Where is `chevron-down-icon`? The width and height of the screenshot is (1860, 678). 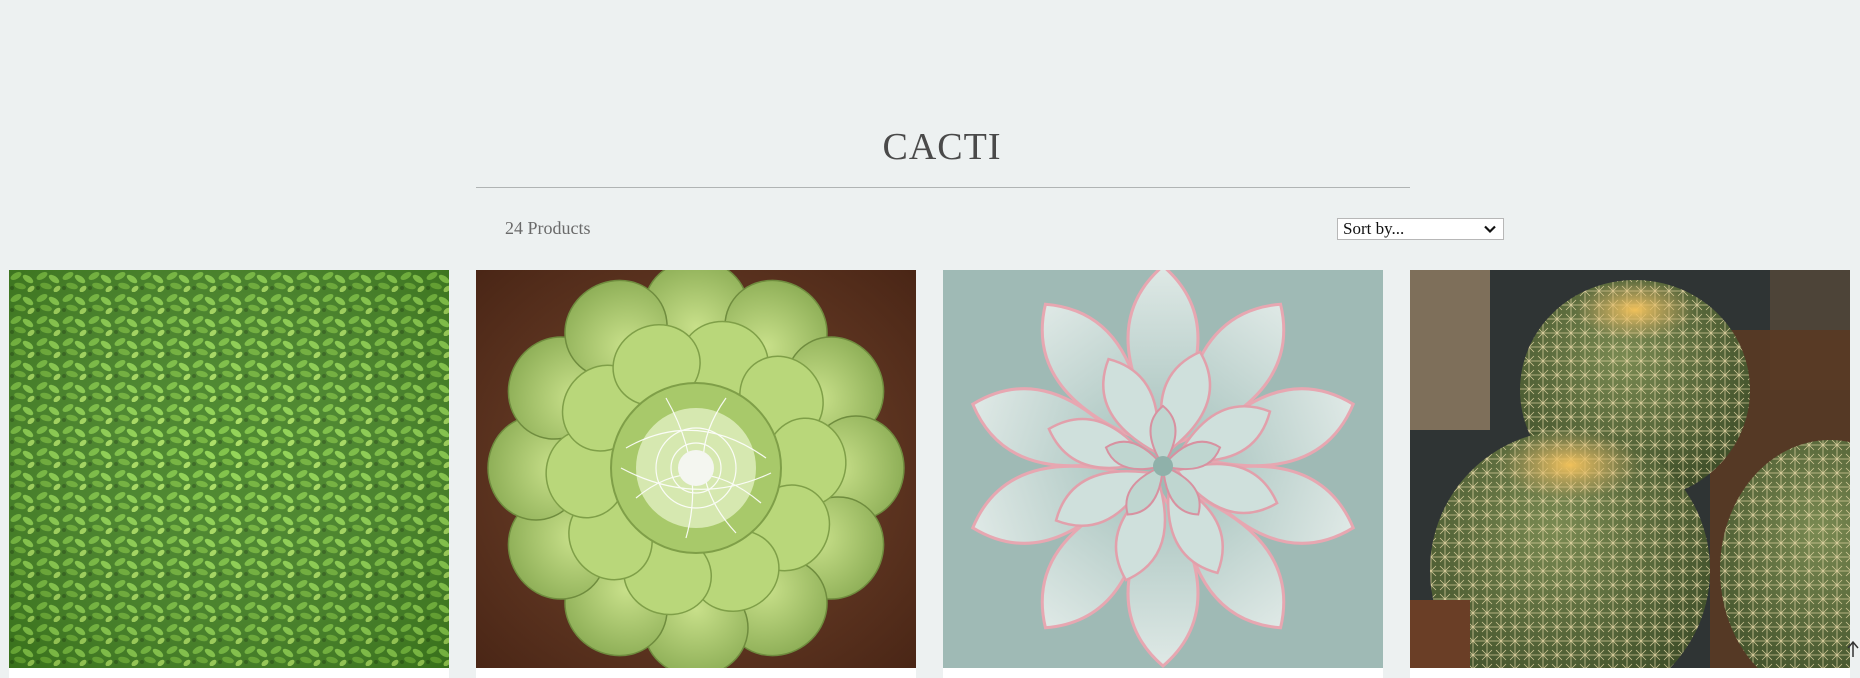
chevron-down-icon is located at coordinates (1490, 229).